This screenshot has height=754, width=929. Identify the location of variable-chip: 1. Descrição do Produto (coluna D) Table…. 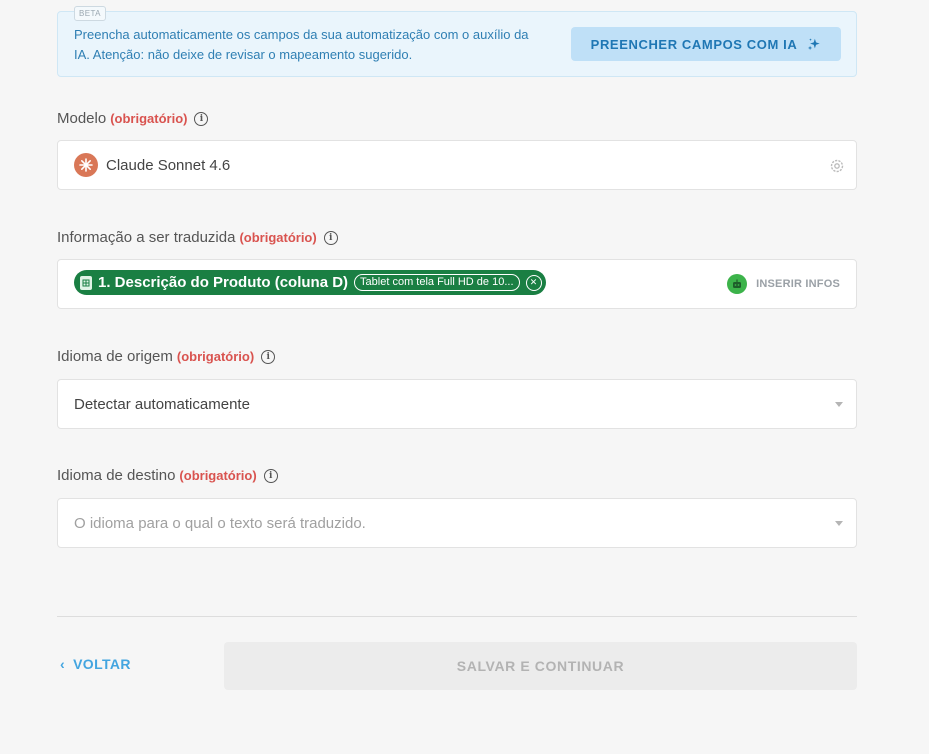
(310, 282).